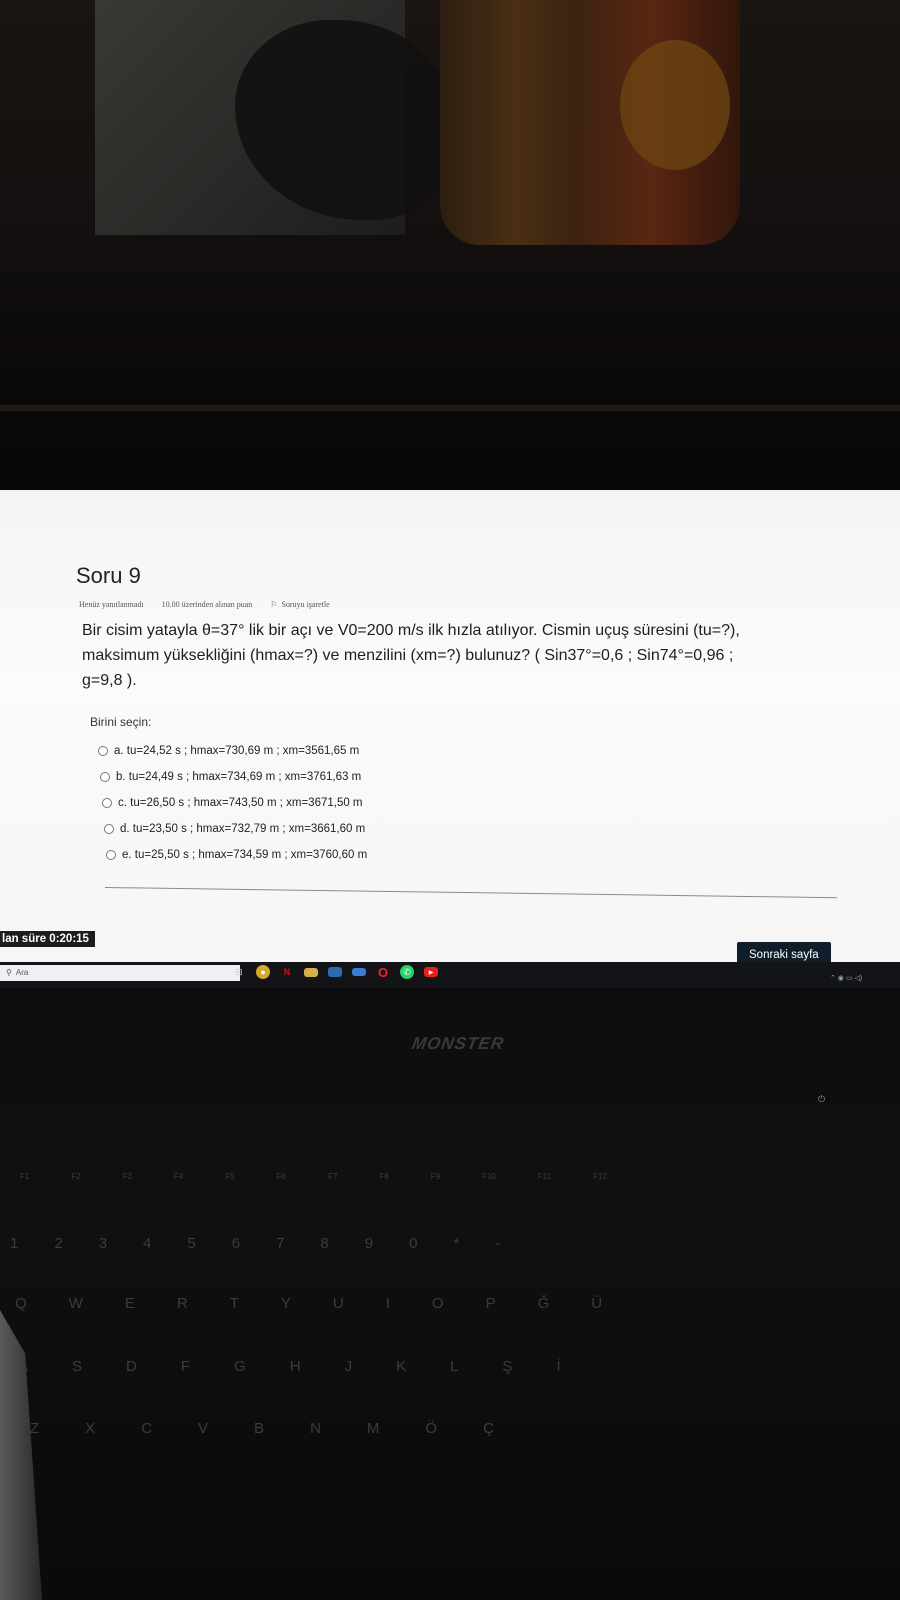 The height and width of the screenshot is (1600, 900). What do you see at coordinates (22, 972) in the screenshot?
I see `search-placeholder: Ara` at bounding box center [22, 972].